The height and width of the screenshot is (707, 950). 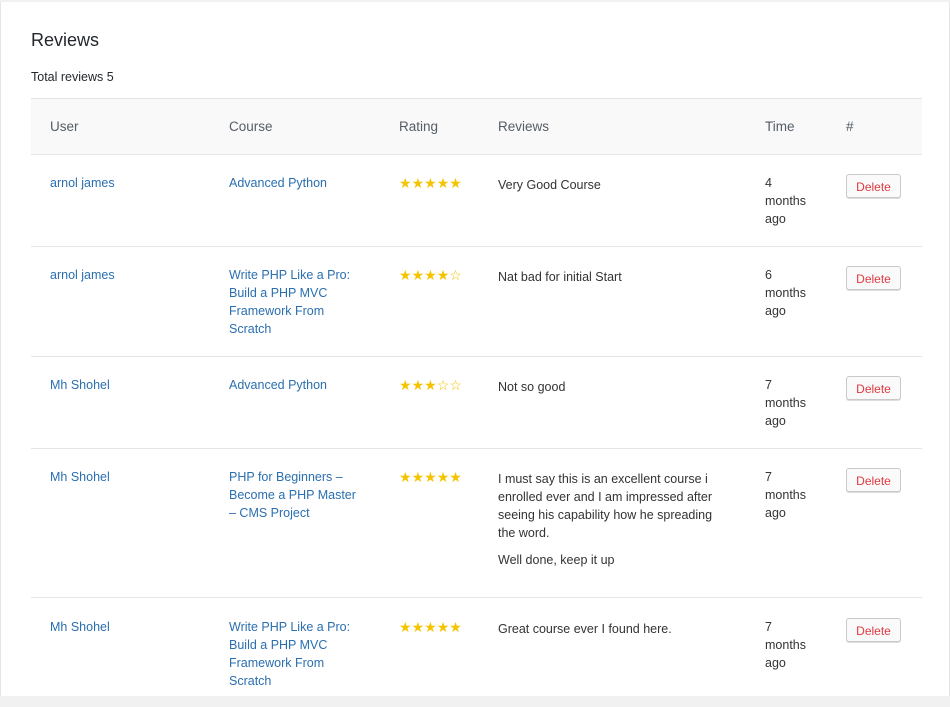 I want to click on header-rating: Rating, so click(x=429, y=126).